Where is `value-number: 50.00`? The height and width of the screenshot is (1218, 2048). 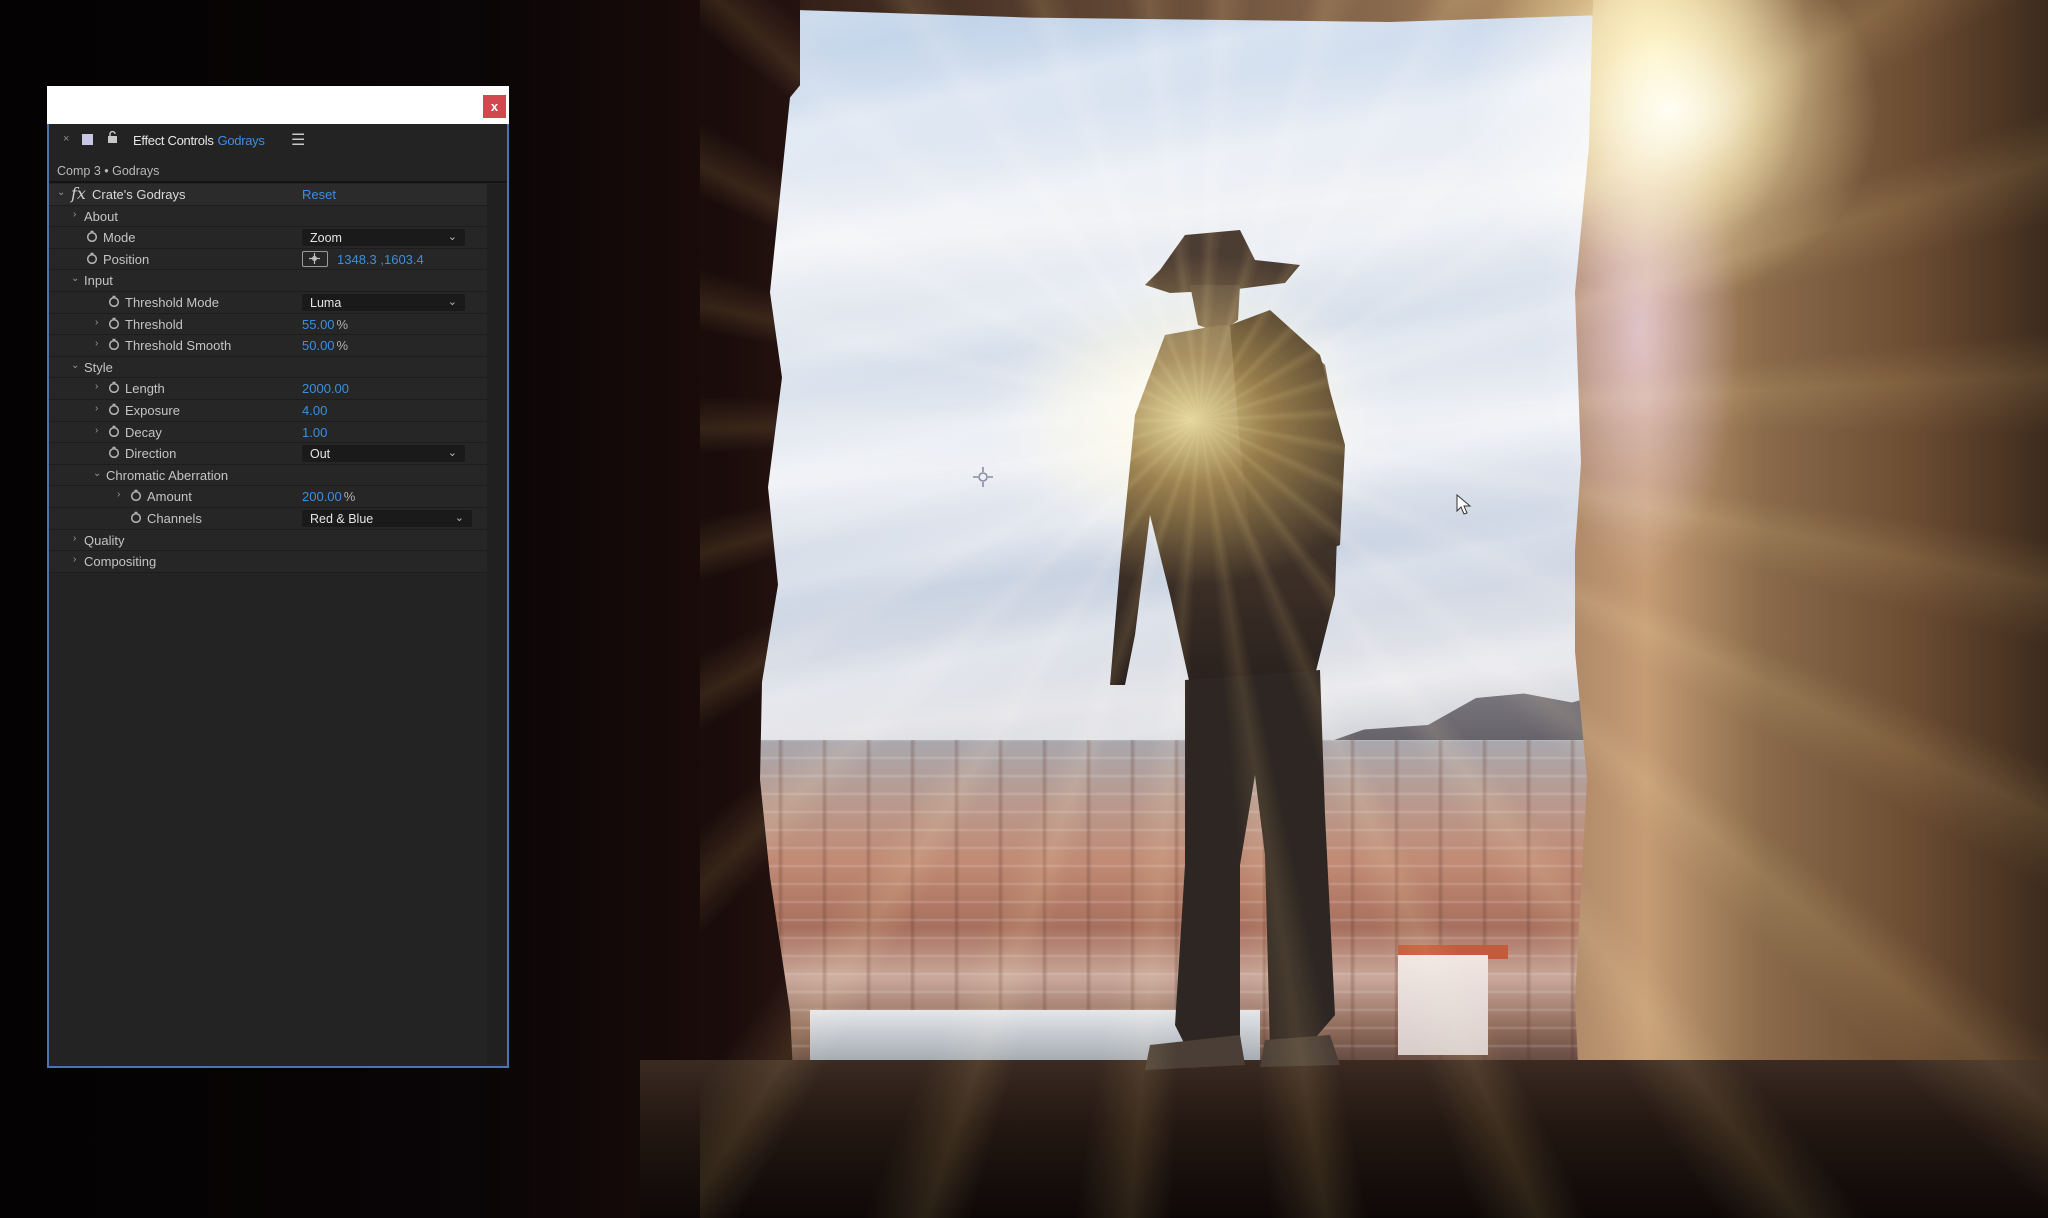
value-number: 50.00 is located at coordinates (318, 346).